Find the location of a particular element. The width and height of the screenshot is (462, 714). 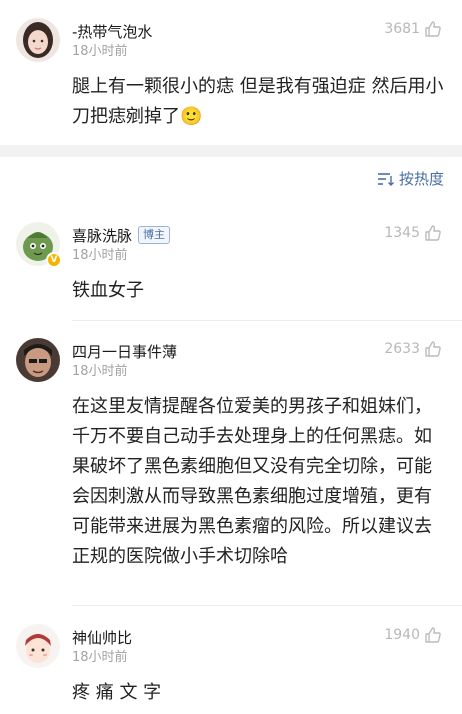

verified-icon: V is located at coordinates (54, 260).